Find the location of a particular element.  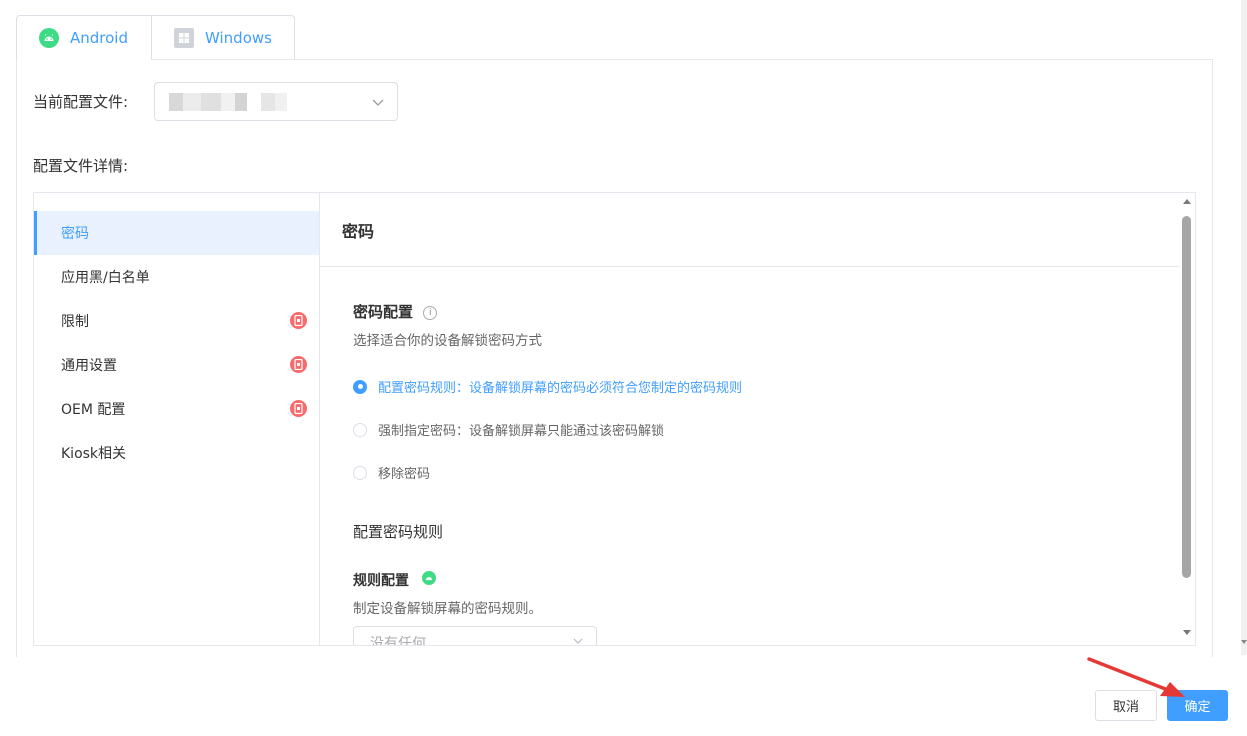

radio-force-password: 强制指定密码：设备解锁屏幕只能通过该密码解锁 is located at coordinates (508, 429).